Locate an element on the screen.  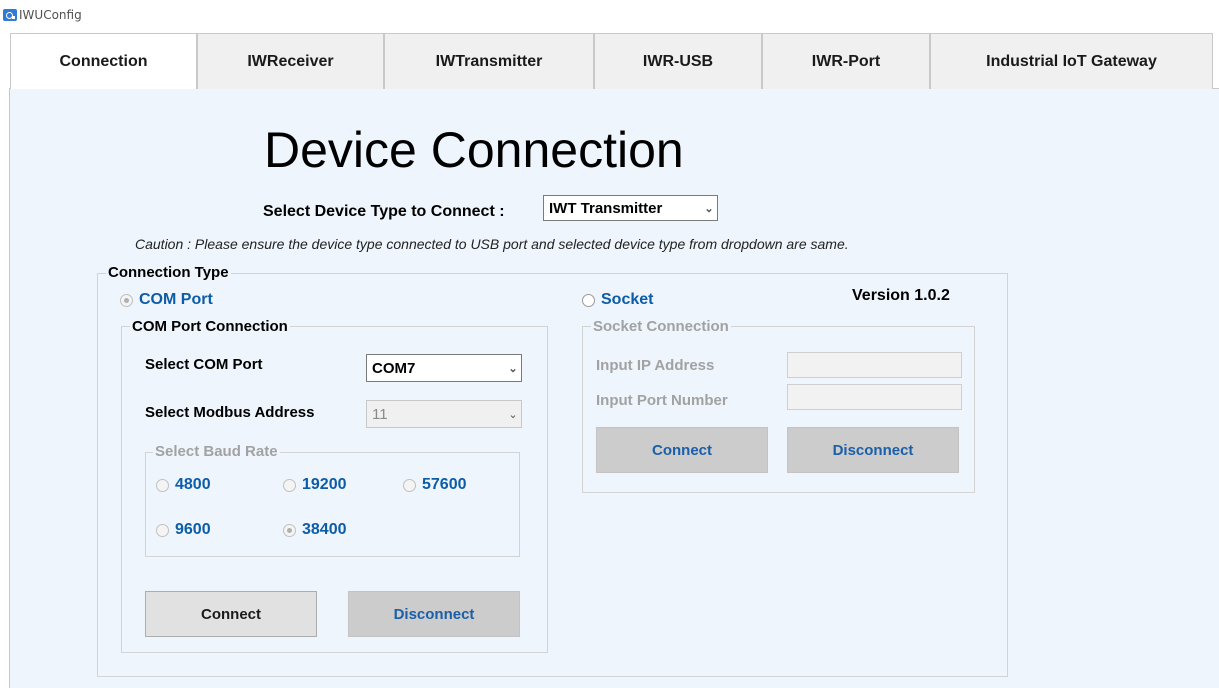
baud-9600-radio: 9600 is located at coordinates (183, 530).